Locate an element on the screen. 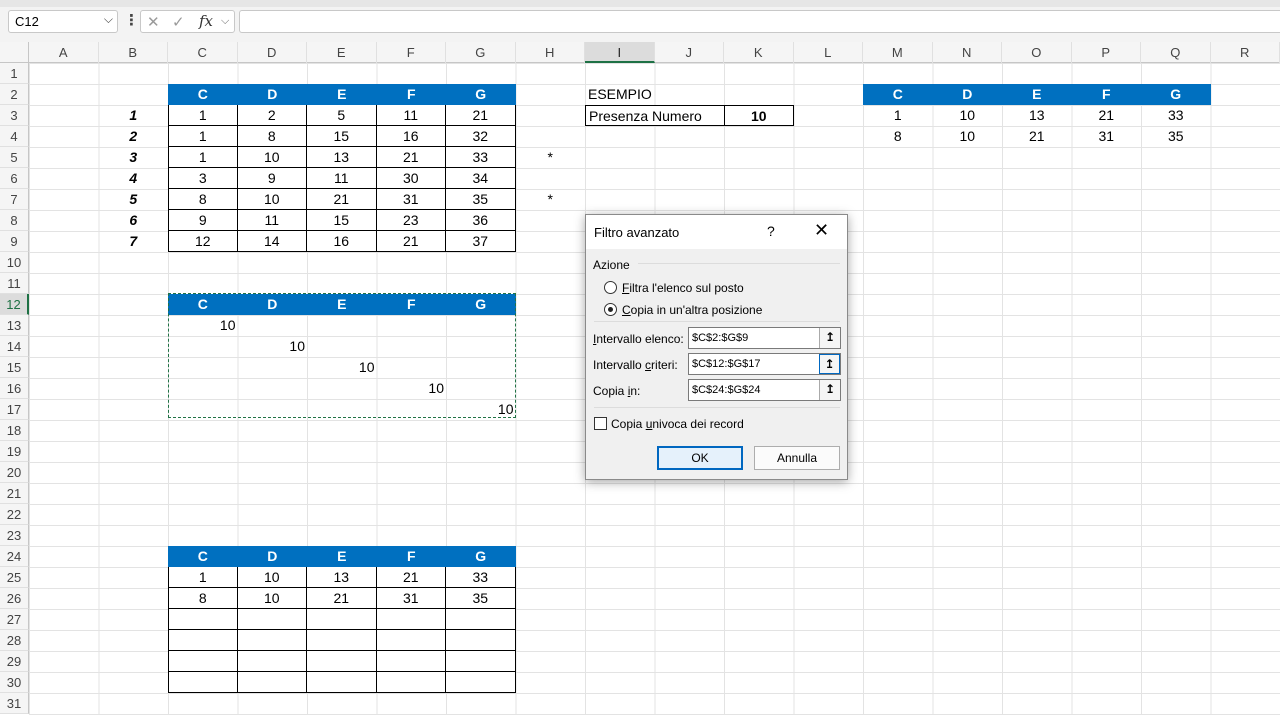 The width and height of the screenshot is (1280, 715). column-header-h: H is located at coordinates (550, 52).